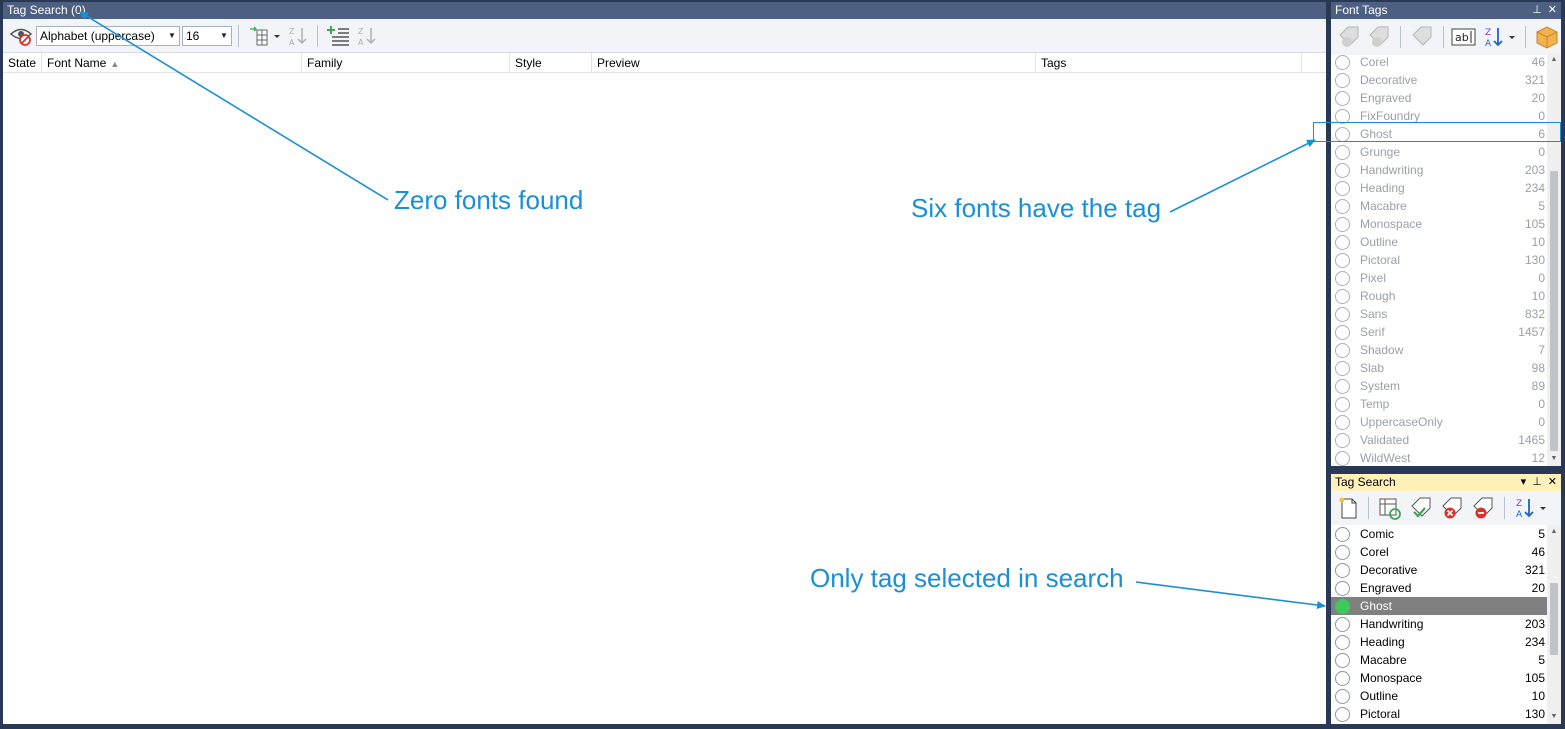 Image resolution: width=1565 pixels, height=729 pixels. I want to click on edit-tag-button-disabled, so click(1422, 37).